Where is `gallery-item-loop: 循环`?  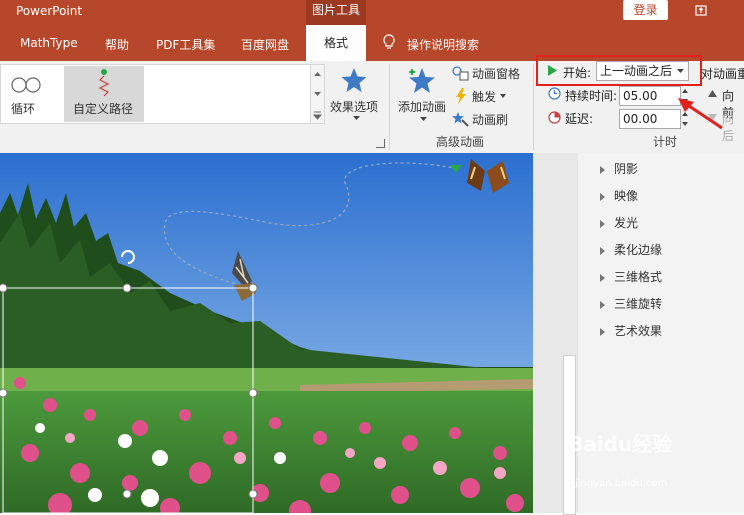
gallery-item-loop: 循环 is located at coordinates (31, 94).